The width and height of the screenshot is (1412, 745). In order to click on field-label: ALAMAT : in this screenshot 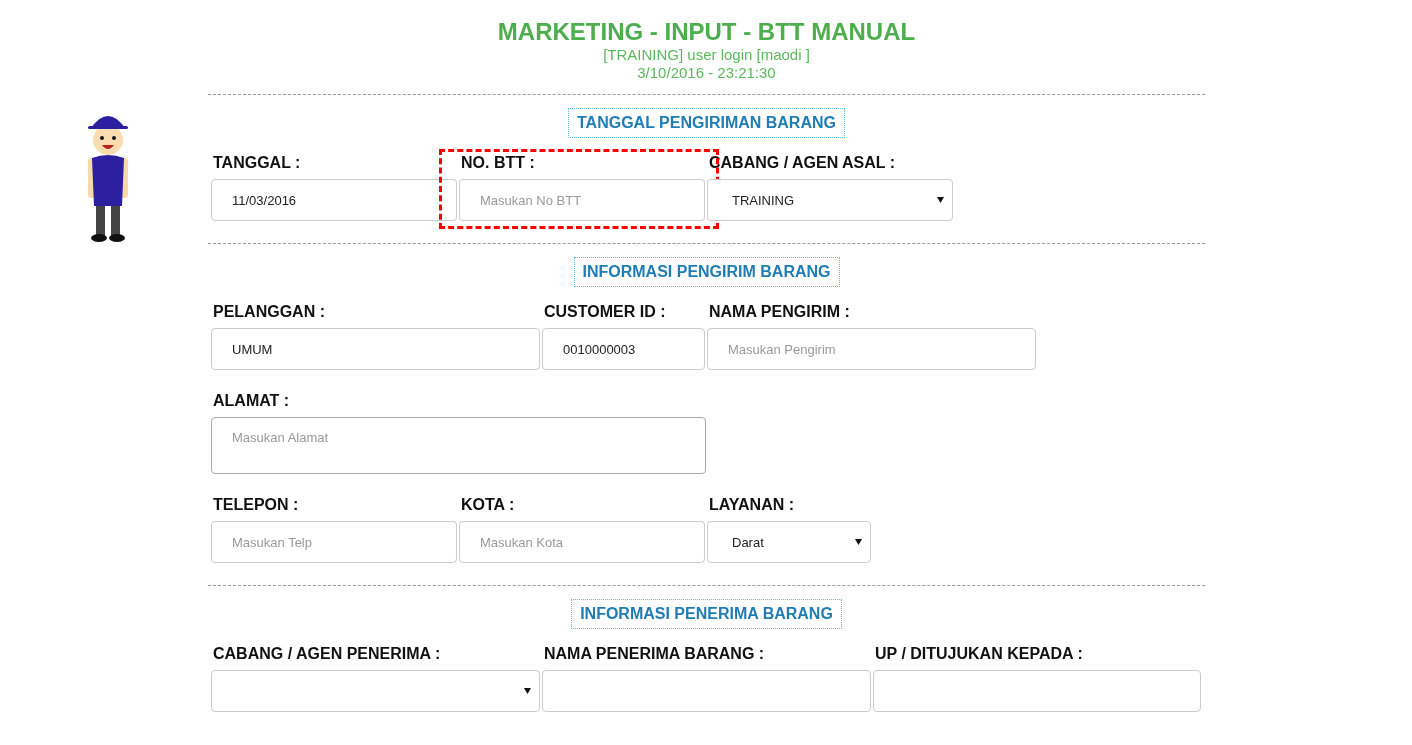, I will do `click(251, 401)`.